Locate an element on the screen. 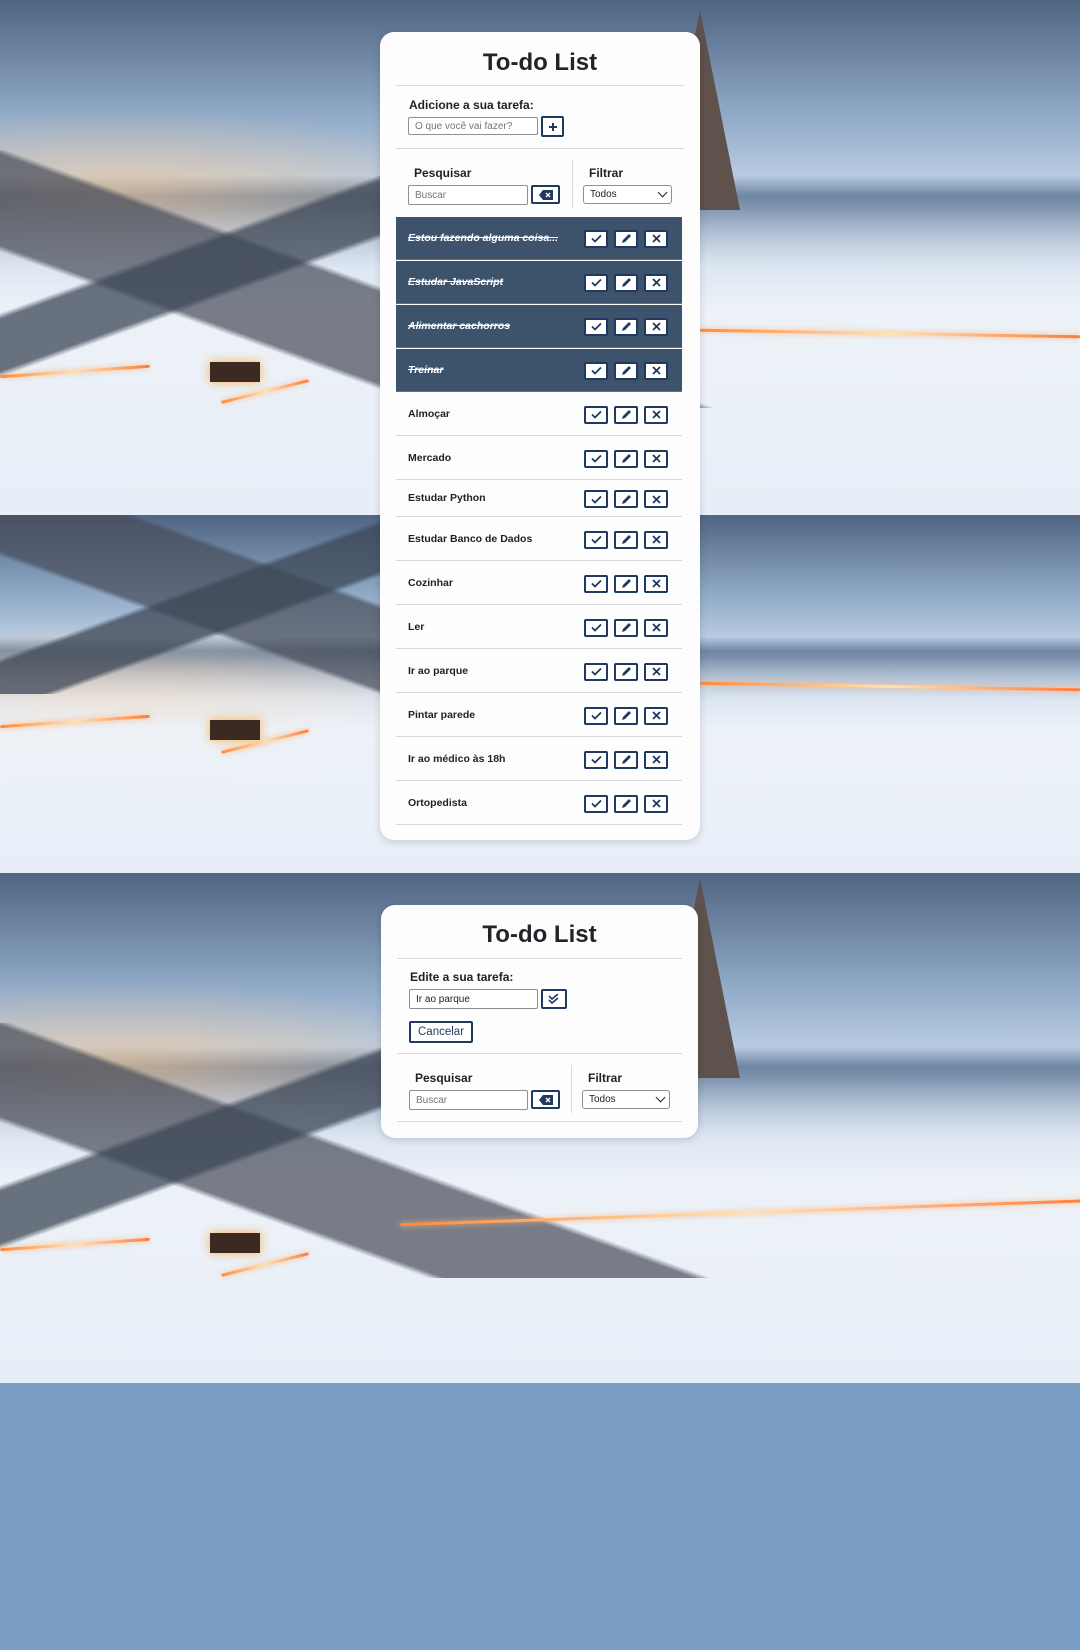  task-row: Mercado is located at coordinates (539, 458).